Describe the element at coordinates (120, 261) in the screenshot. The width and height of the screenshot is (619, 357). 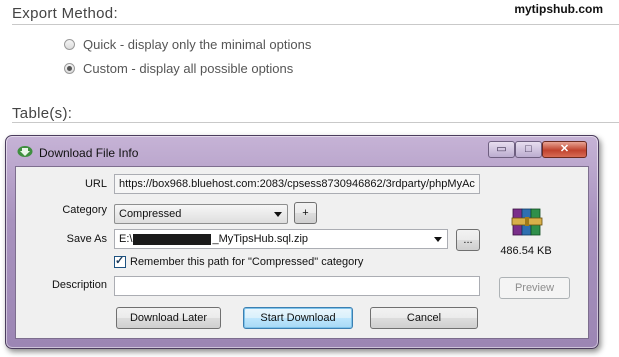
I see `remember-path-checkbox` at that location.